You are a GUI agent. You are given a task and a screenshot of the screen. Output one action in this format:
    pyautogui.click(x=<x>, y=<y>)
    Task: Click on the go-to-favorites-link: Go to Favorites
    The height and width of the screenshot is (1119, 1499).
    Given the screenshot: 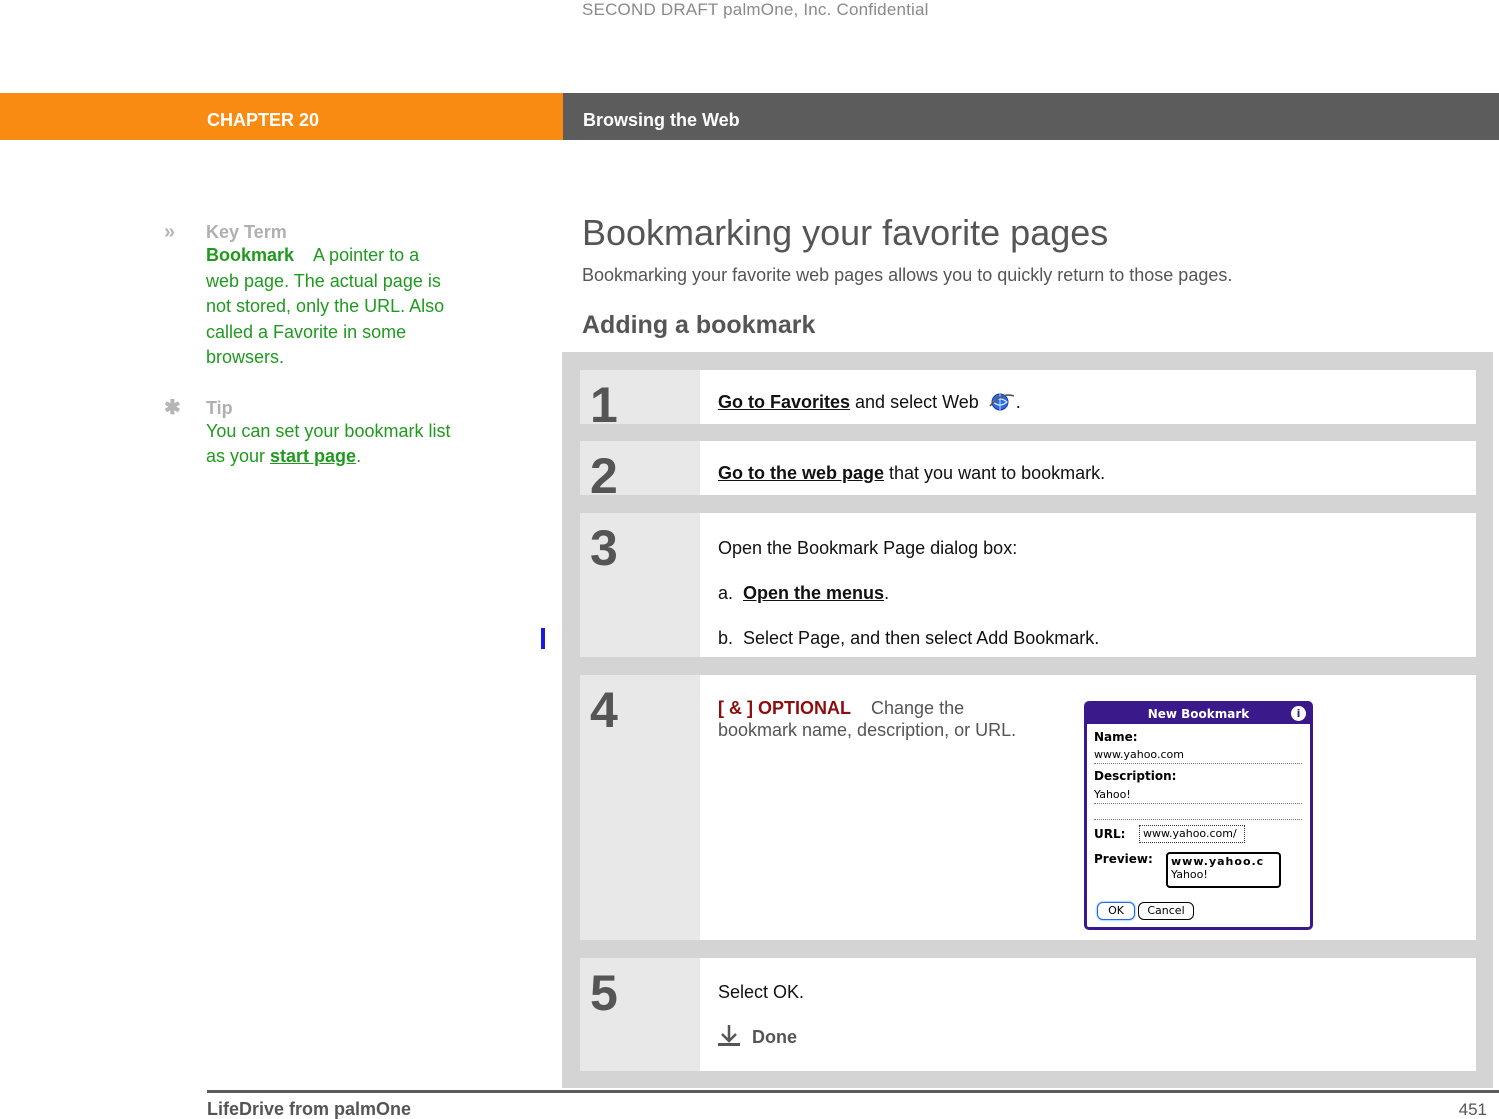 What is the action you would take?
    pyautogui.click(x=784, y=402)
    